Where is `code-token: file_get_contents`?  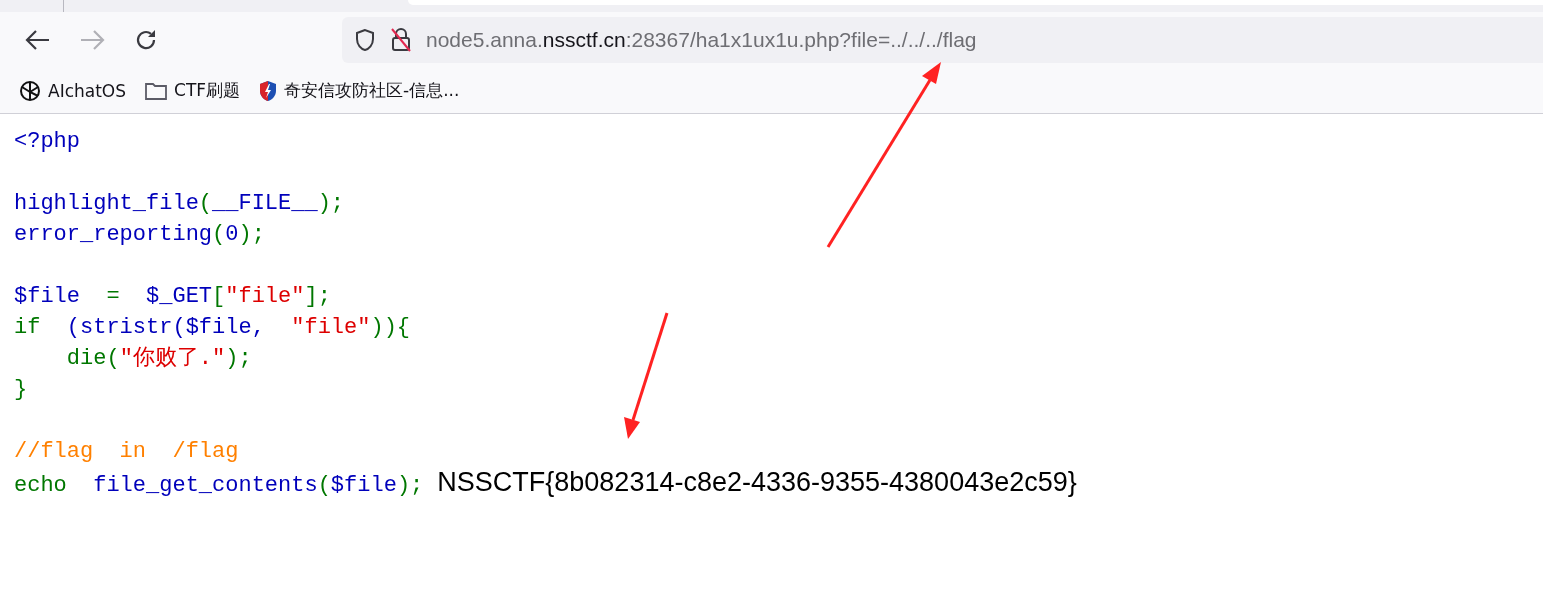
code-token: file_get_contents is located at coordinates (205, 486).